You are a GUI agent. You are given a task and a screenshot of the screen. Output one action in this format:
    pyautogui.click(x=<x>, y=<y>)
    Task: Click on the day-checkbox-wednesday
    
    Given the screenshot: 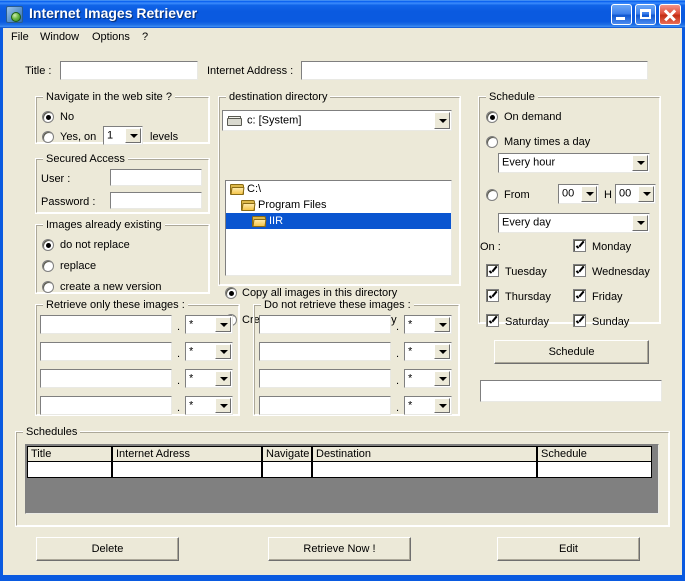 What is the action you would take?
    pyautogui.click(x=579, y=270)
    